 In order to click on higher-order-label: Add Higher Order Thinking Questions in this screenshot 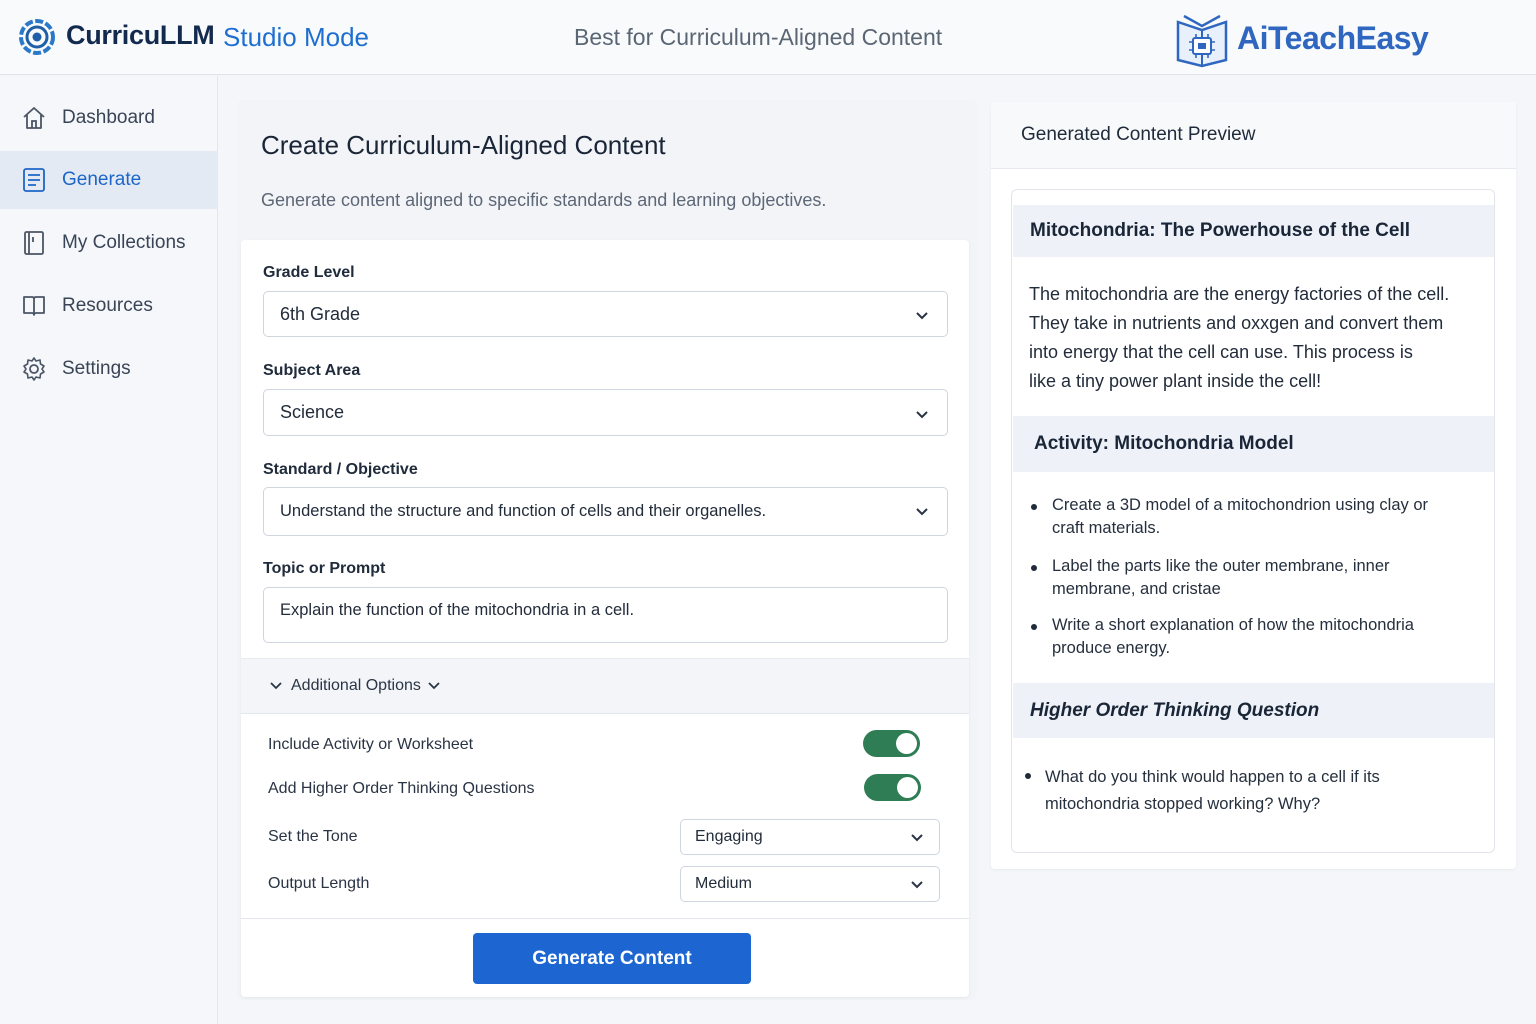, I will do `click(401, 788)`.